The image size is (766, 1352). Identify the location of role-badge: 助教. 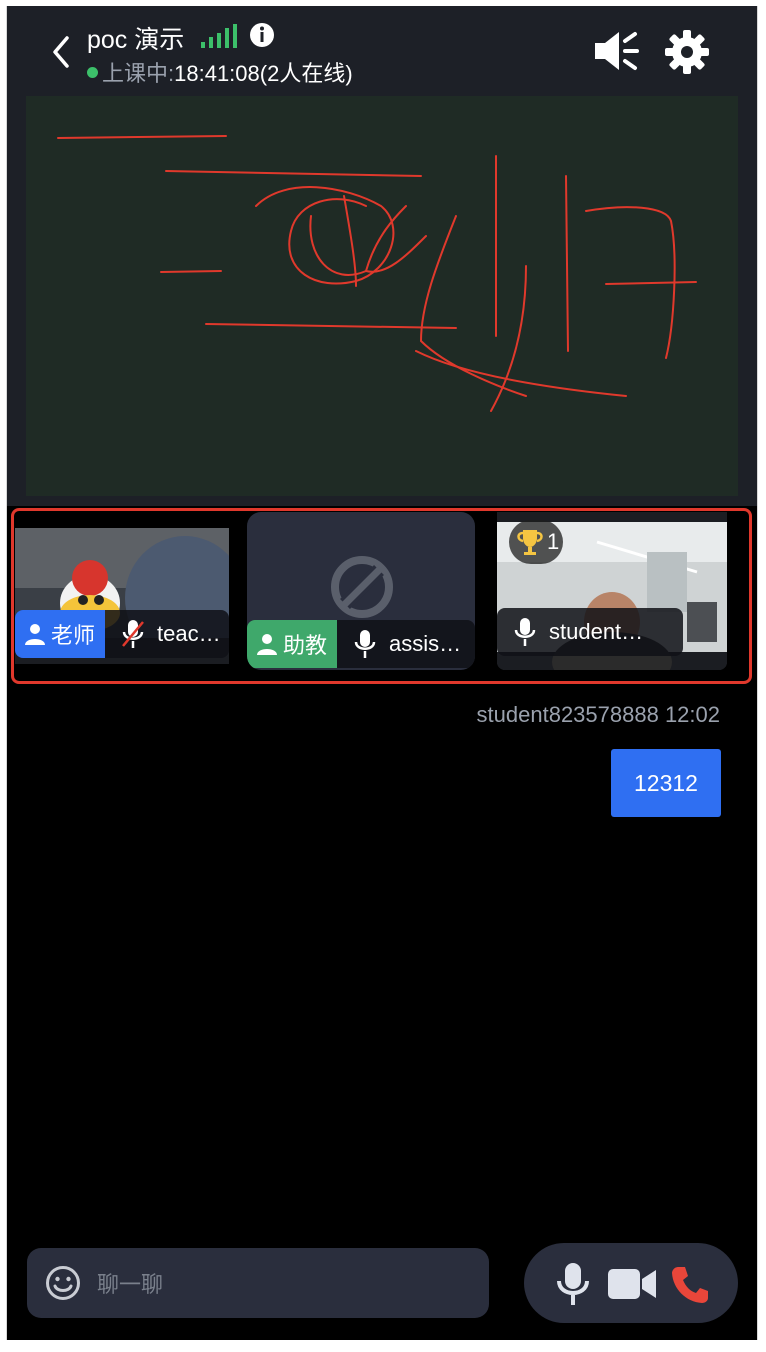
(292, 644).